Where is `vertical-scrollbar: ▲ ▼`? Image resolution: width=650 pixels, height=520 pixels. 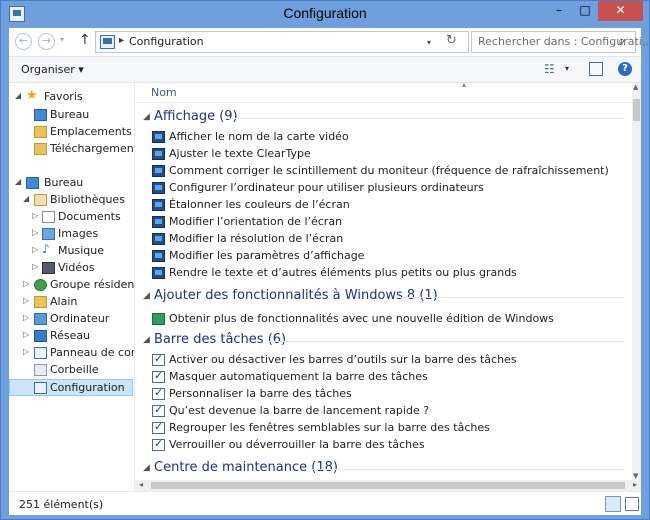
vertical-scrollbar: ▲ ▼ is located at coordinates (636, 281).